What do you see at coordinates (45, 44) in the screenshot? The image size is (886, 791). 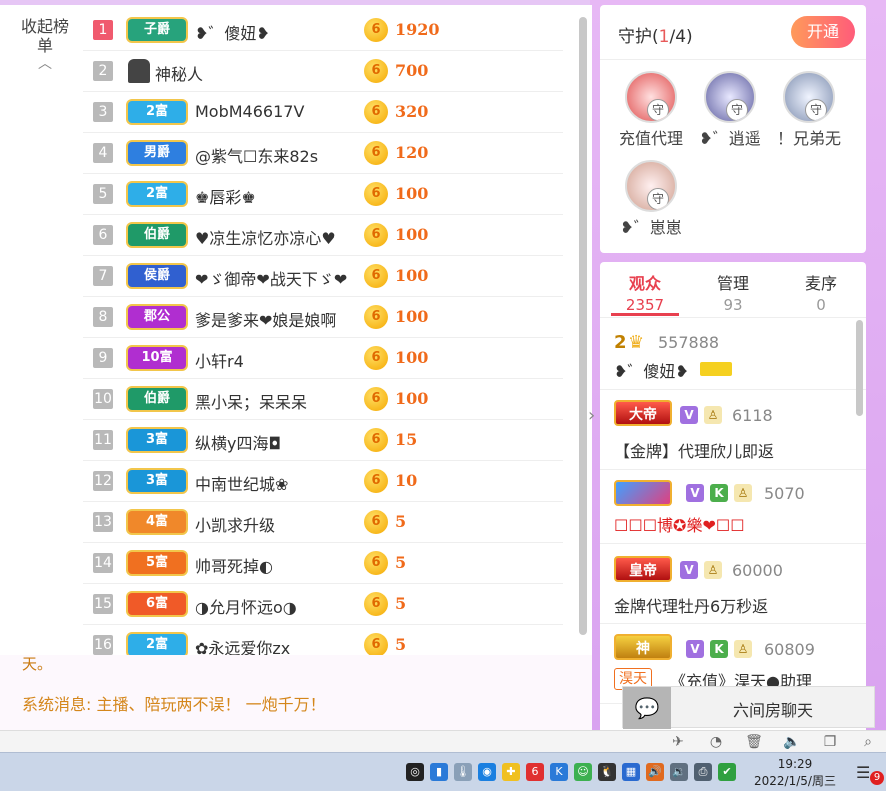 I see `collapse-leaderboard-button: 收起榜单 ︿` at bounding box center [45, 44].